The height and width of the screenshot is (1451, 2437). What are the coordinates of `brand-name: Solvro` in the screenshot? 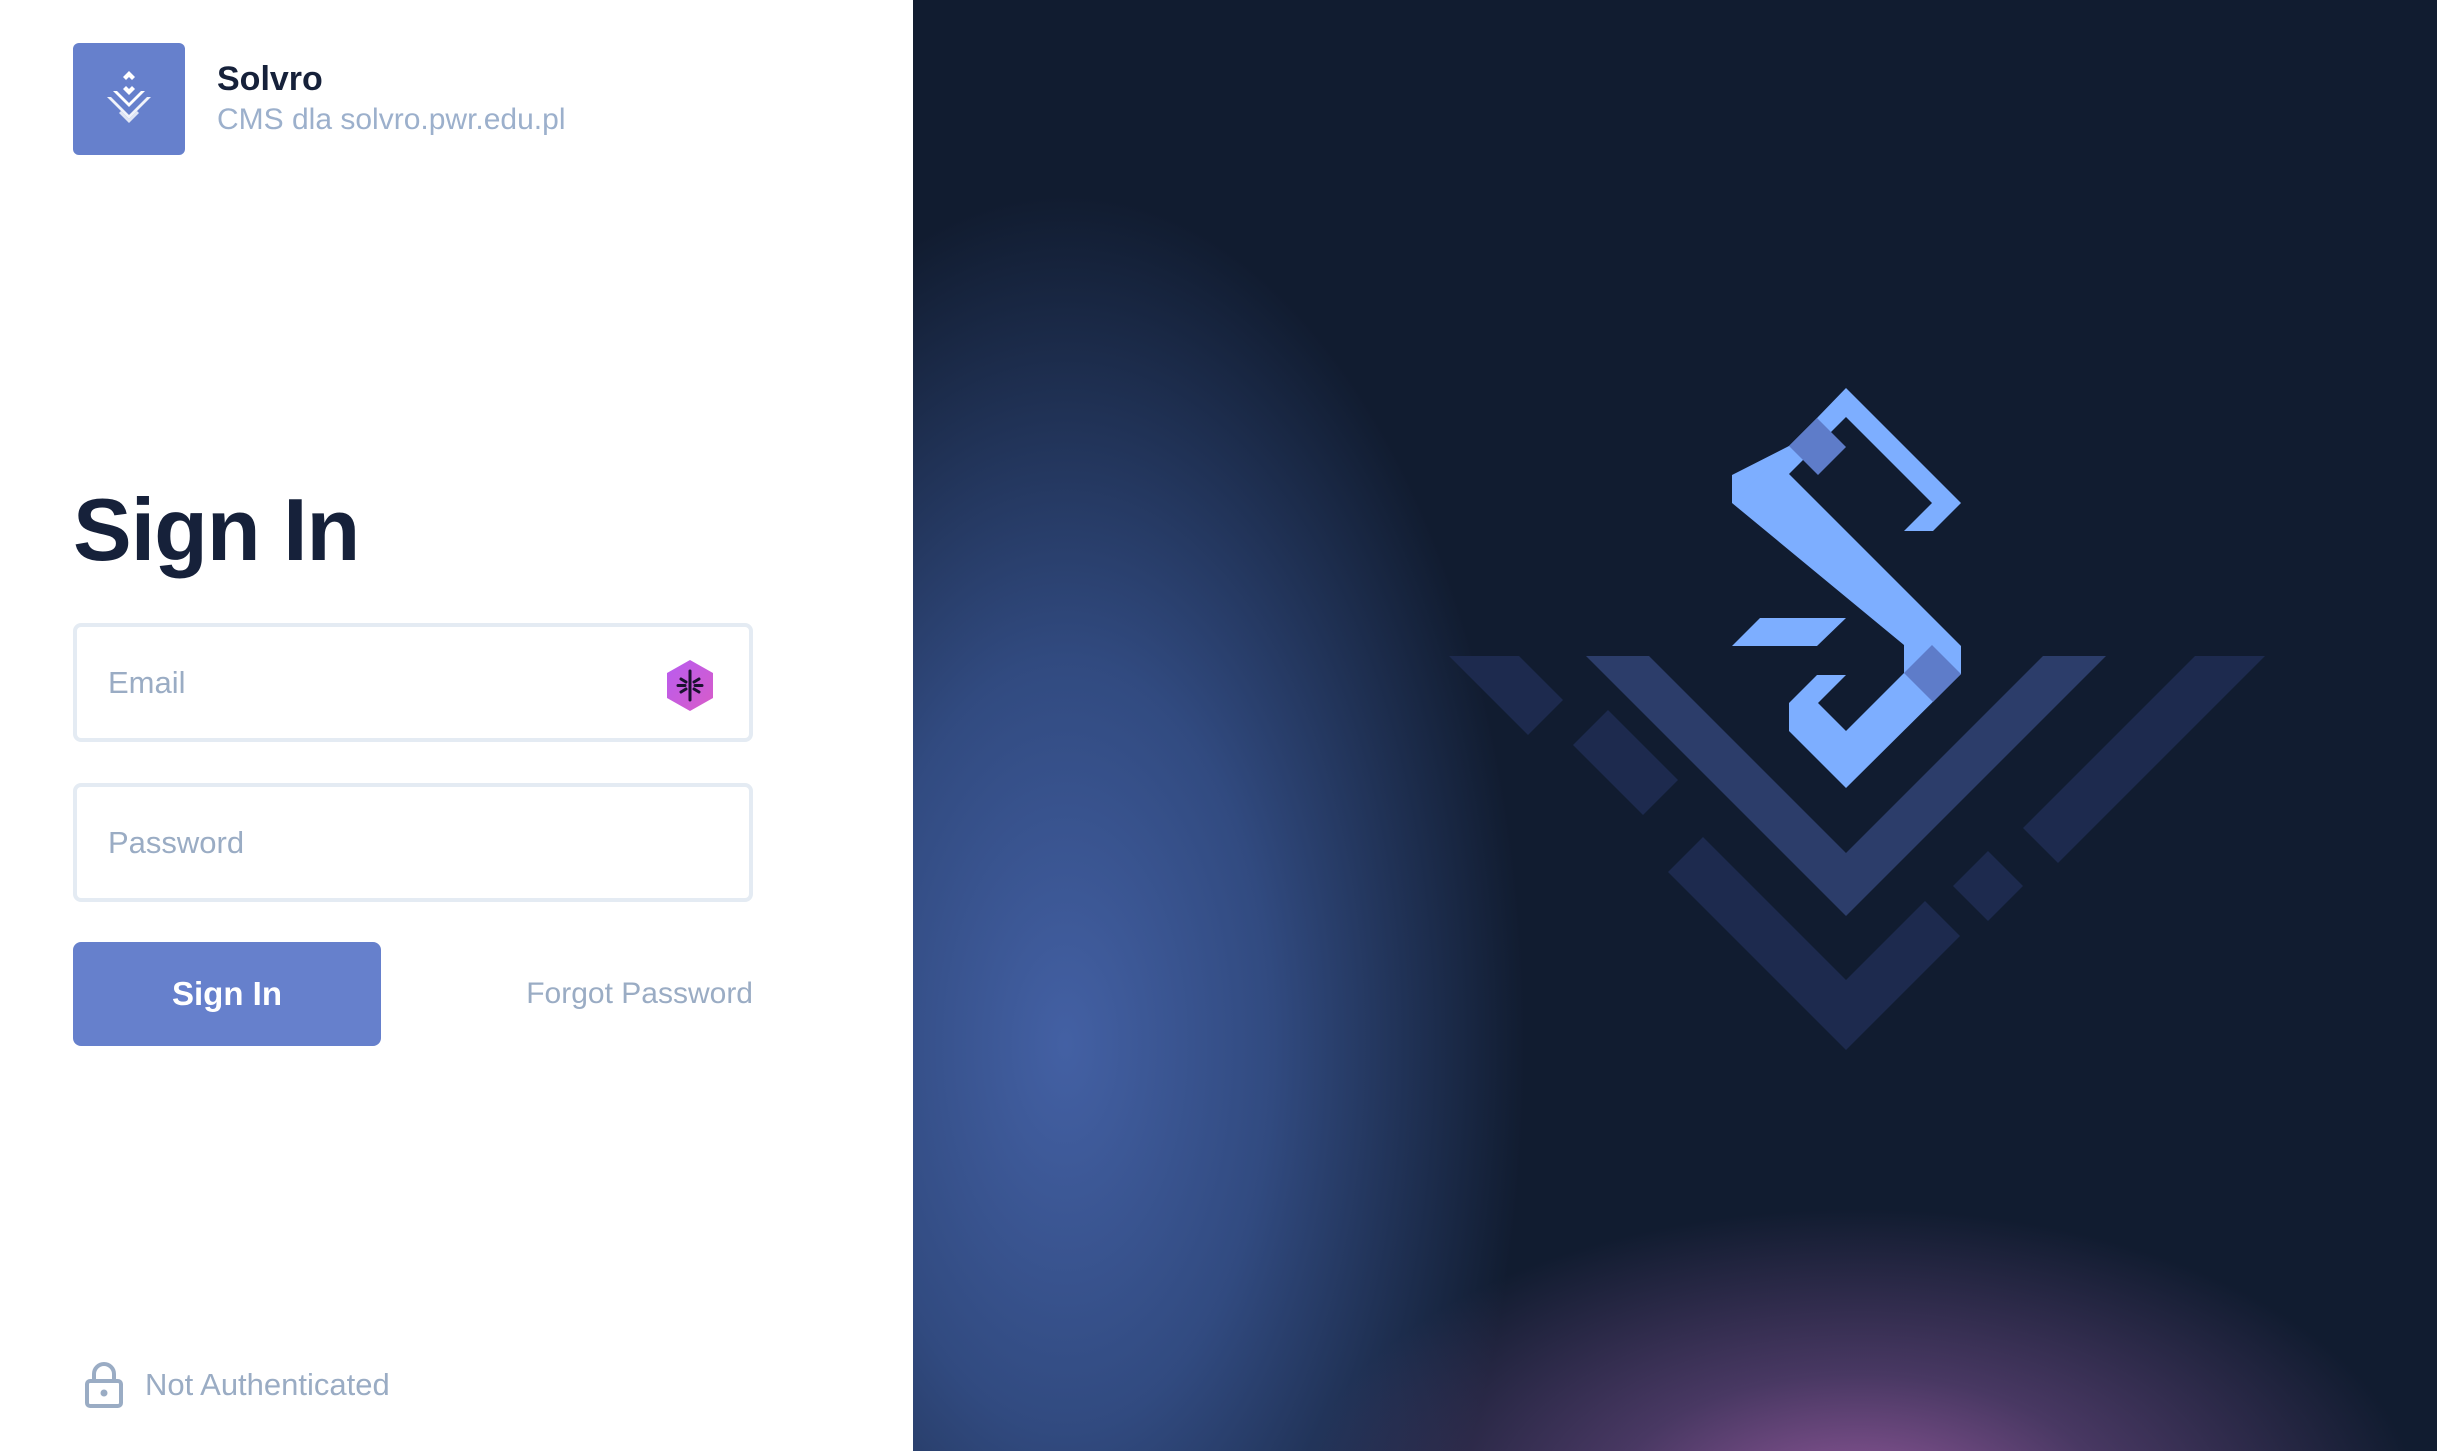 It's located at (270, 79).